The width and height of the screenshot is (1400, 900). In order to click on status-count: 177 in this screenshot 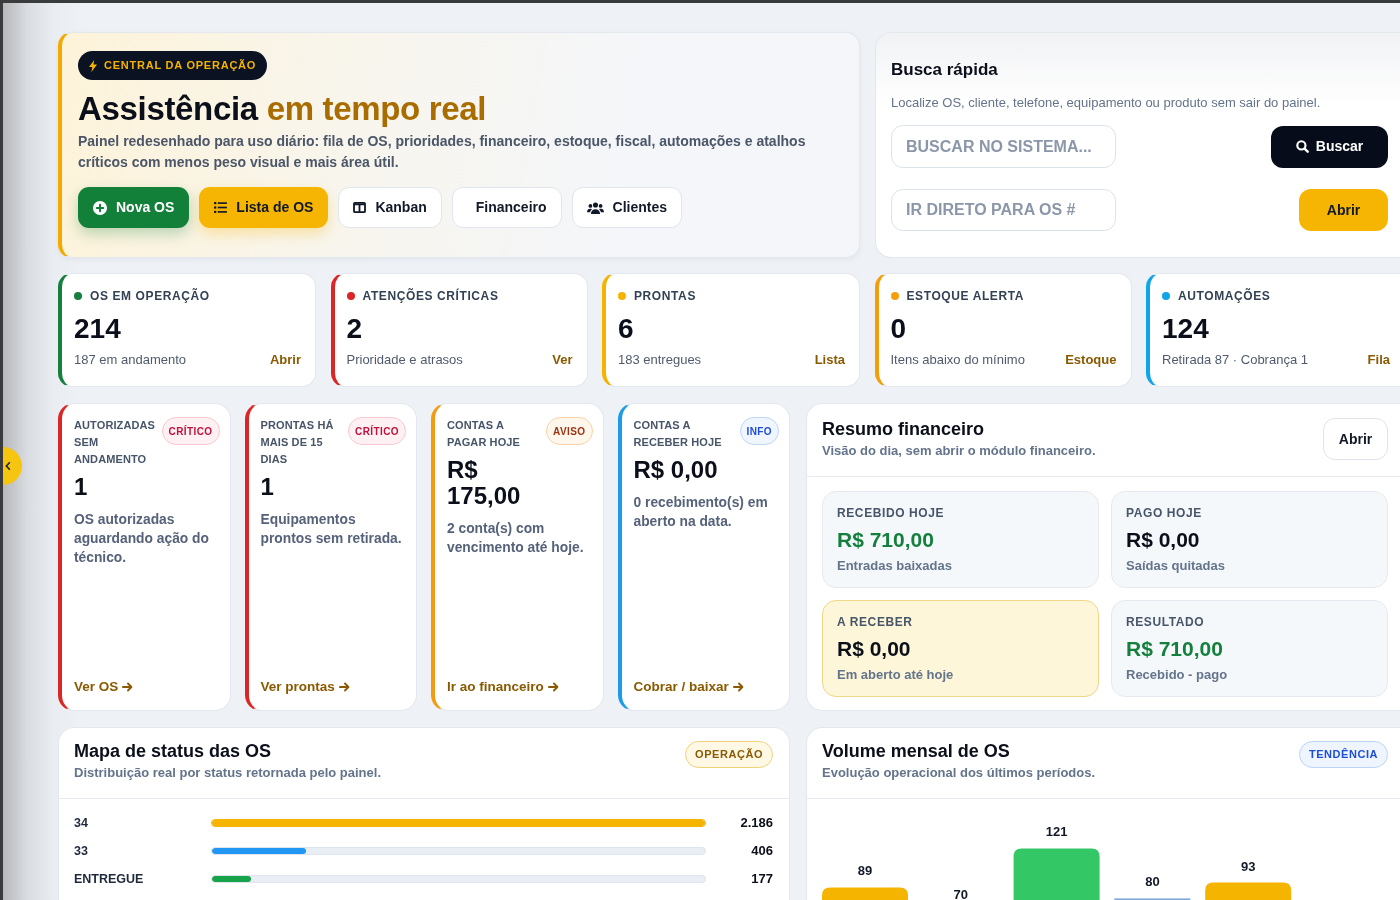, I will do `click(761, 879)`.